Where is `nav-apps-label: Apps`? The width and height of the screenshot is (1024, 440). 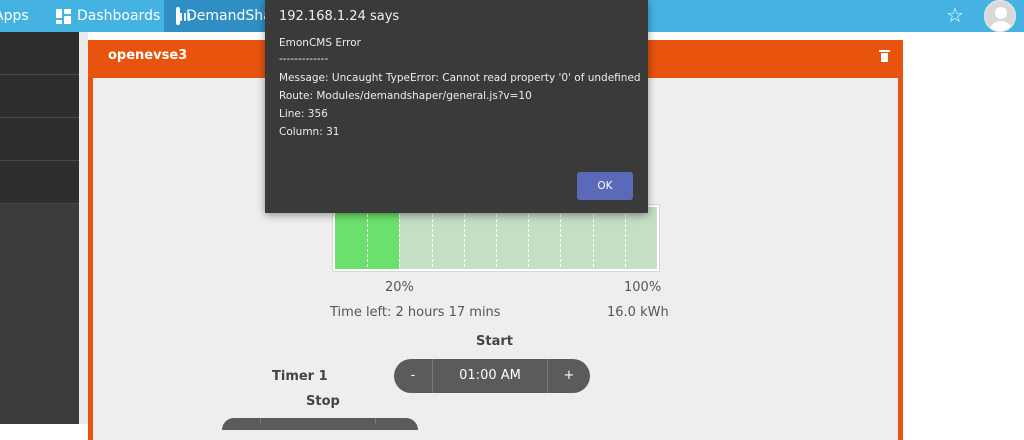
nav-apps-label: Apps is located at coordinates (14, 16).